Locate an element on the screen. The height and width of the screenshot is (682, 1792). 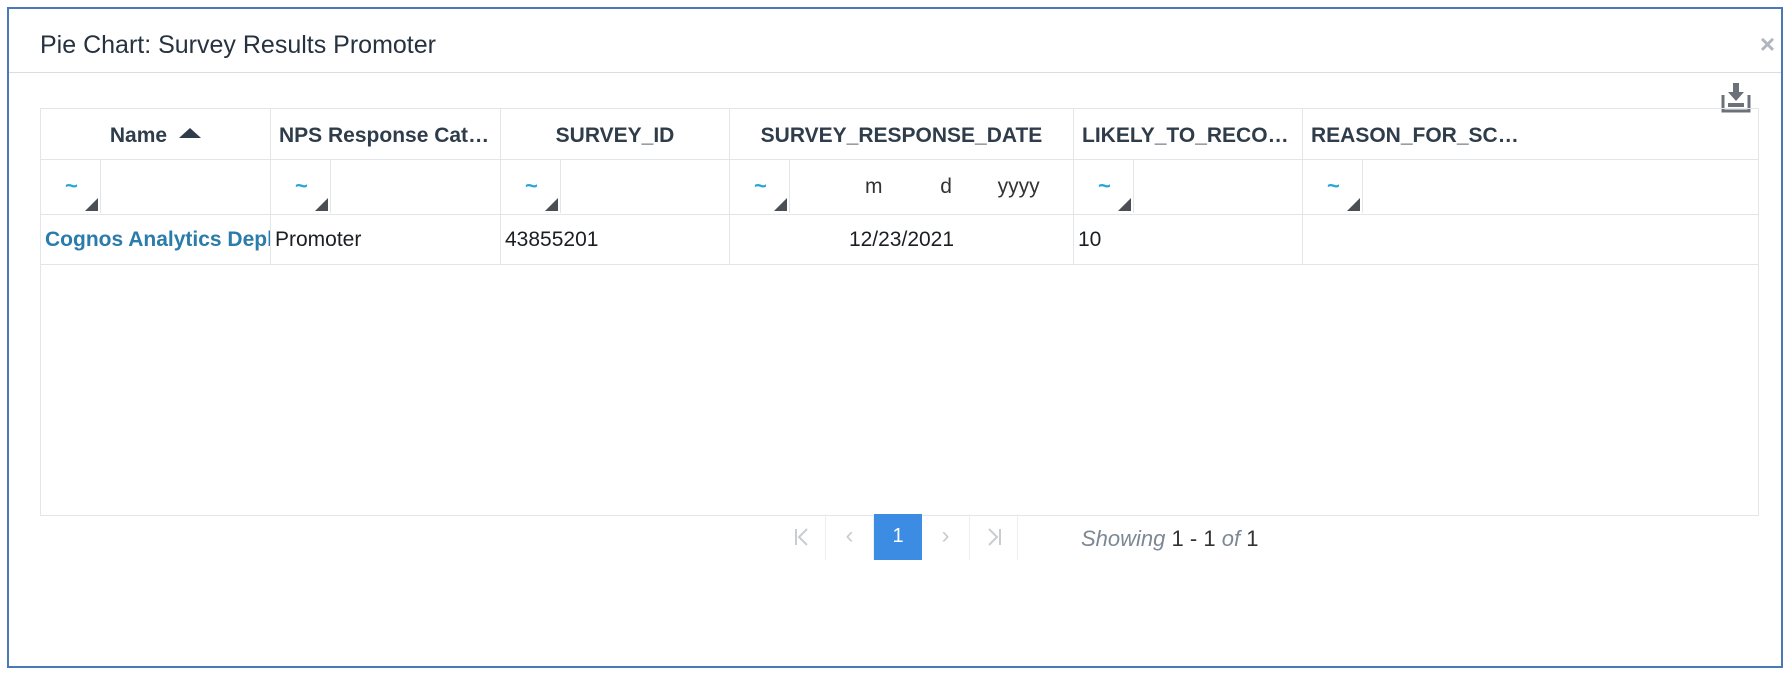
previous-page-icon: ‹ is located at coordinates (850, 537).